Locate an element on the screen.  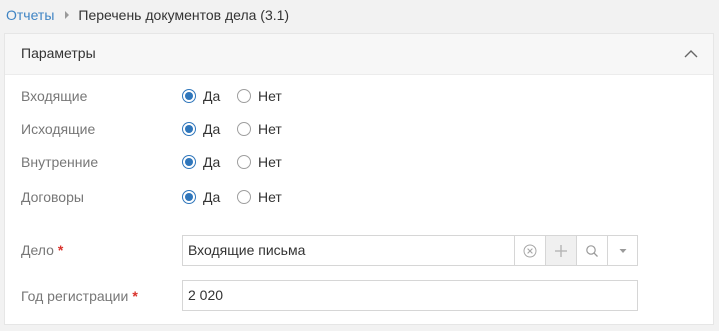
breadcrumb-reports-link: Отчеты is located at coordinates (30, 15).